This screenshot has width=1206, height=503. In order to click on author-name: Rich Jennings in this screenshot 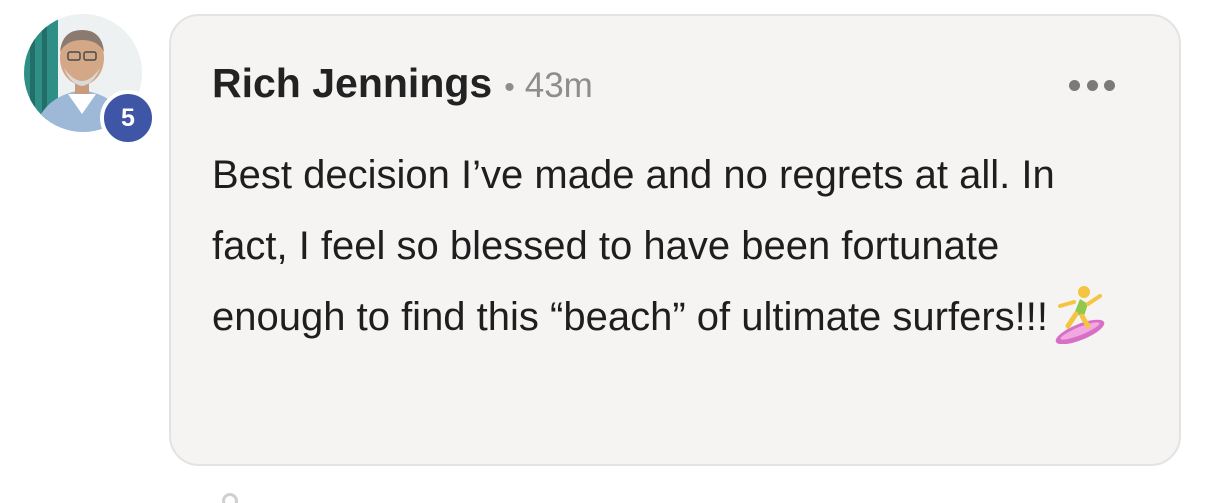, I will do `click(352, 83)`.